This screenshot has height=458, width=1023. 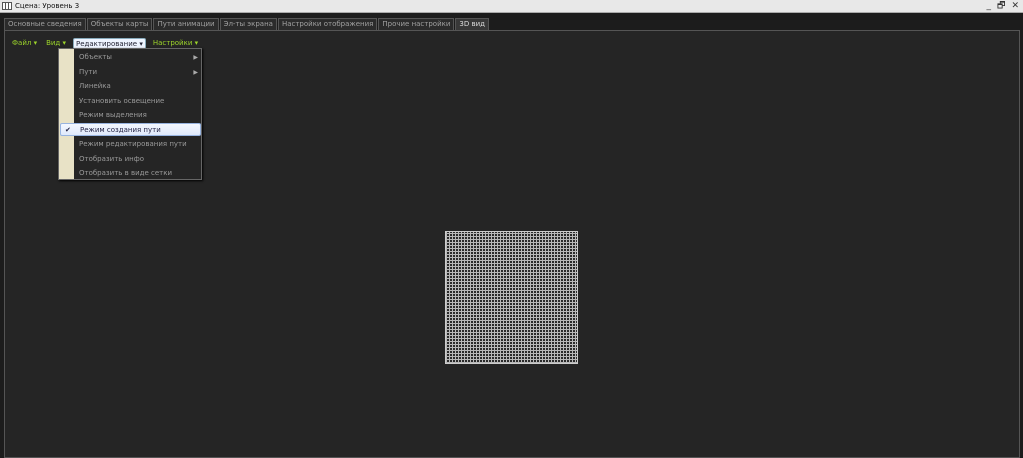 I want to click on tab-screen-elements: Эл-ты экрана, so click(x=248, y=24).